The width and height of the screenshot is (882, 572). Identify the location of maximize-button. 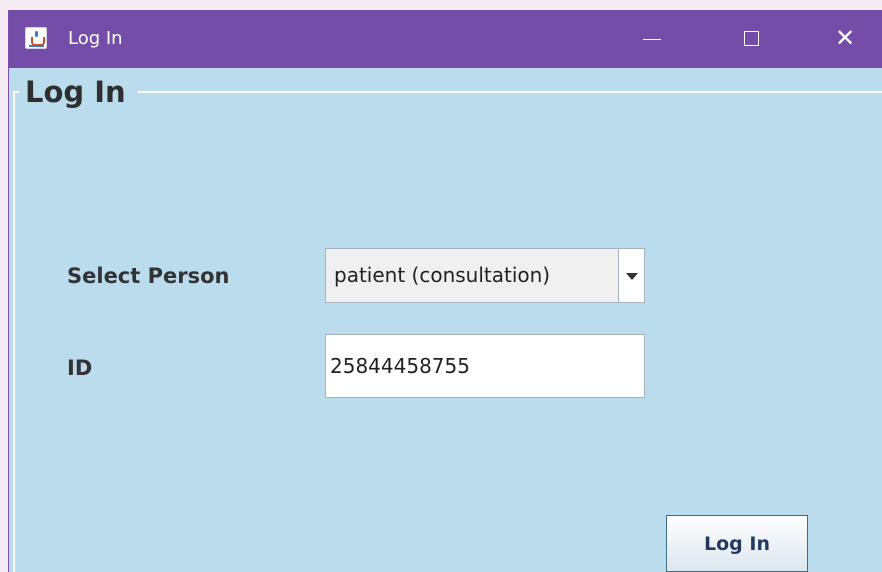
(752, 39).